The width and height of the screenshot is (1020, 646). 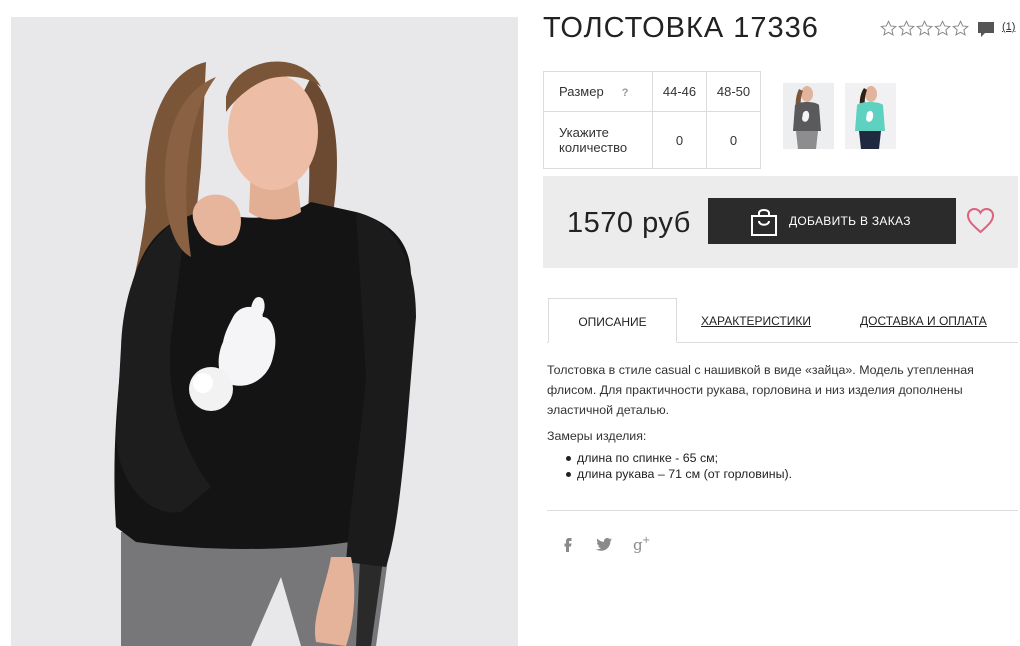 I want to click on size-option: 44-46, so click(x=679, y=91).